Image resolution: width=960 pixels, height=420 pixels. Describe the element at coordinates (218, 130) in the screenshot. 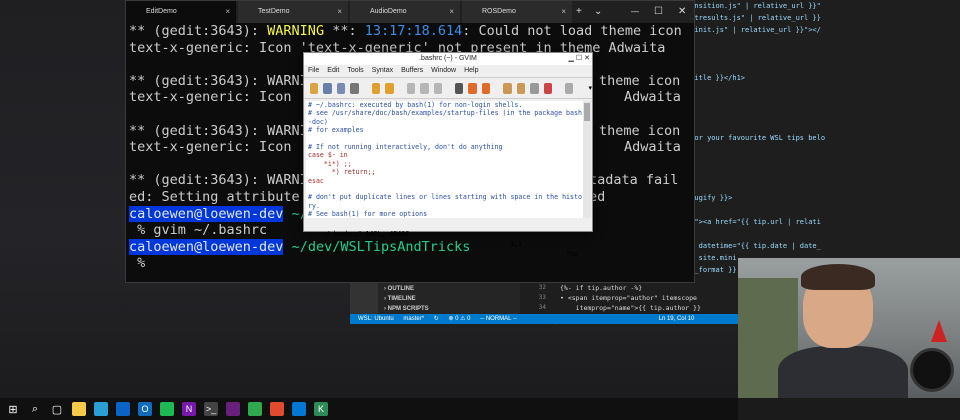

I see `terminal-text: ** (gedit:3643): WARNI` at that location.